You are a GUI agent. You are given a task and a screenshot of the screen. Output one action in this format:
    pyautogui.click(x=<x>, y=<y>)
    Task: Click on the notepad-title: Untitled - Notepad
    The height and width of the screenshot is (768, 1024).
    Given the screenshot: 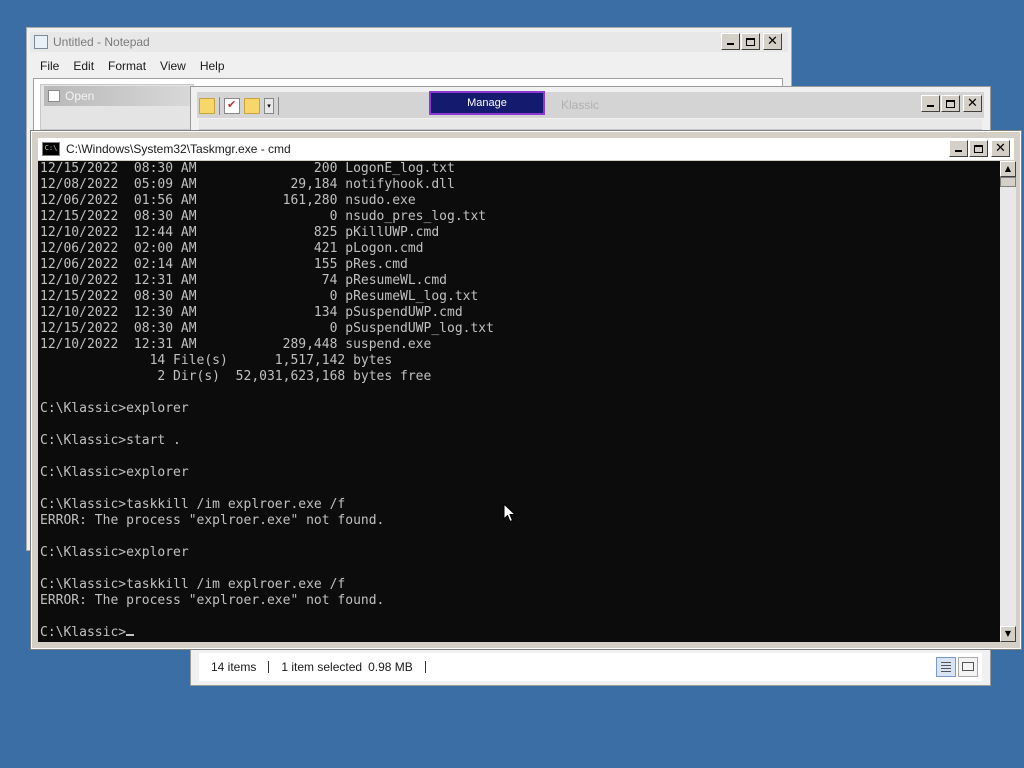 What is the action you would take?
    pyautogui.click(x=101, y=42)
    